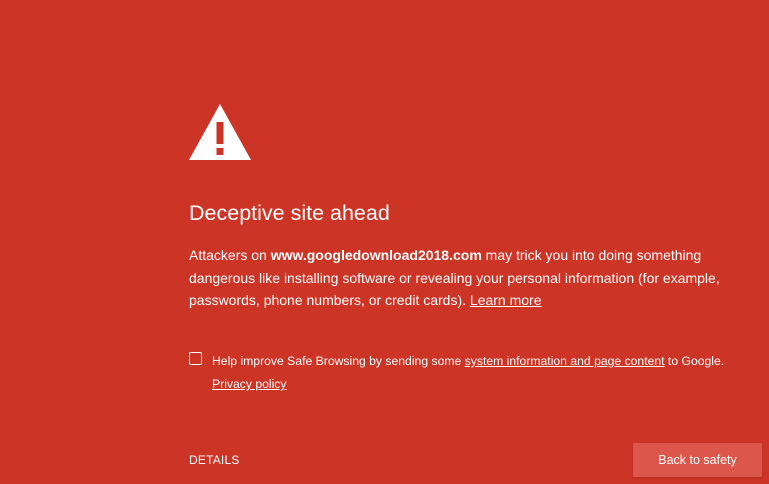  Describe the element at coordinates (195, 358) in the screenshot. I see `safe-browsing-checkbox` at that location.